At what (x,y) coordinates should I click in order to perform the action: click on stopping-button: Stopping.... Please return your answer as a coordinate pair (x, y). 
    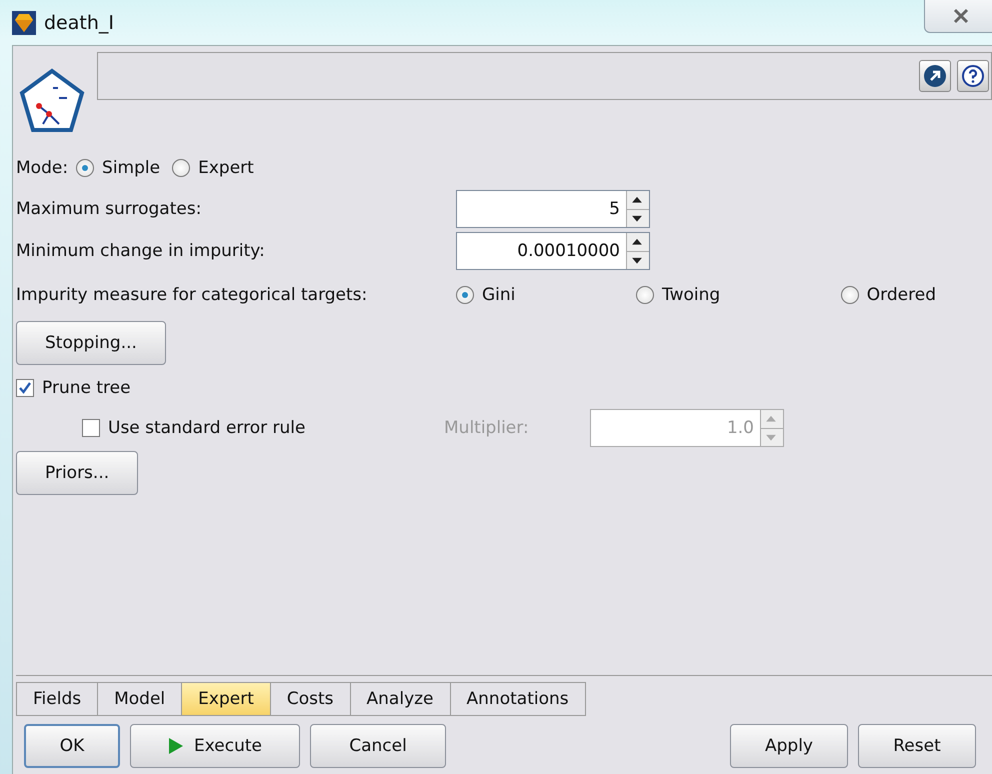
    Looking at the image, I should click on (91, 343).